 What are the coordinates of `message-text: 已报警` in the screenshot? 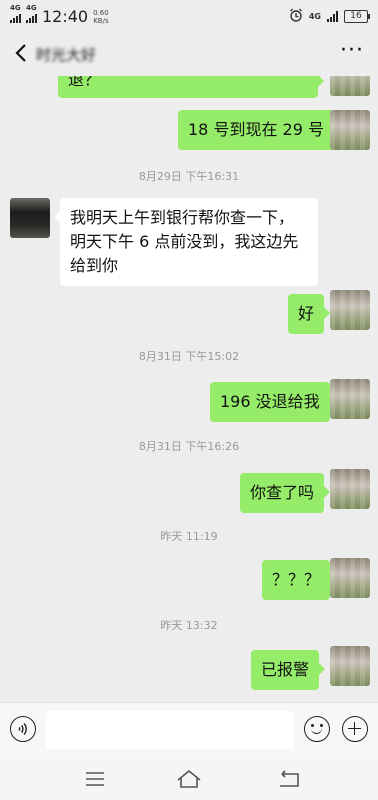 It's located at (285, 669).